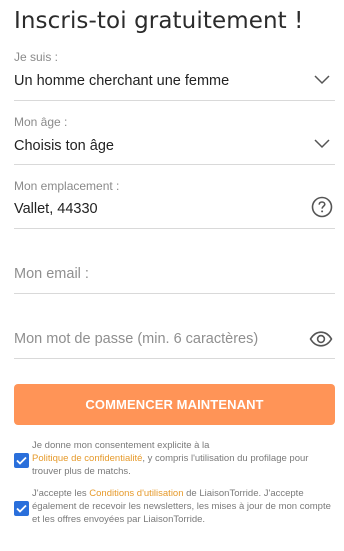 This screenshot has height=551, width=344. I want to click on age-select: Mon âge : Choisis ton âge, so click(174, 140).